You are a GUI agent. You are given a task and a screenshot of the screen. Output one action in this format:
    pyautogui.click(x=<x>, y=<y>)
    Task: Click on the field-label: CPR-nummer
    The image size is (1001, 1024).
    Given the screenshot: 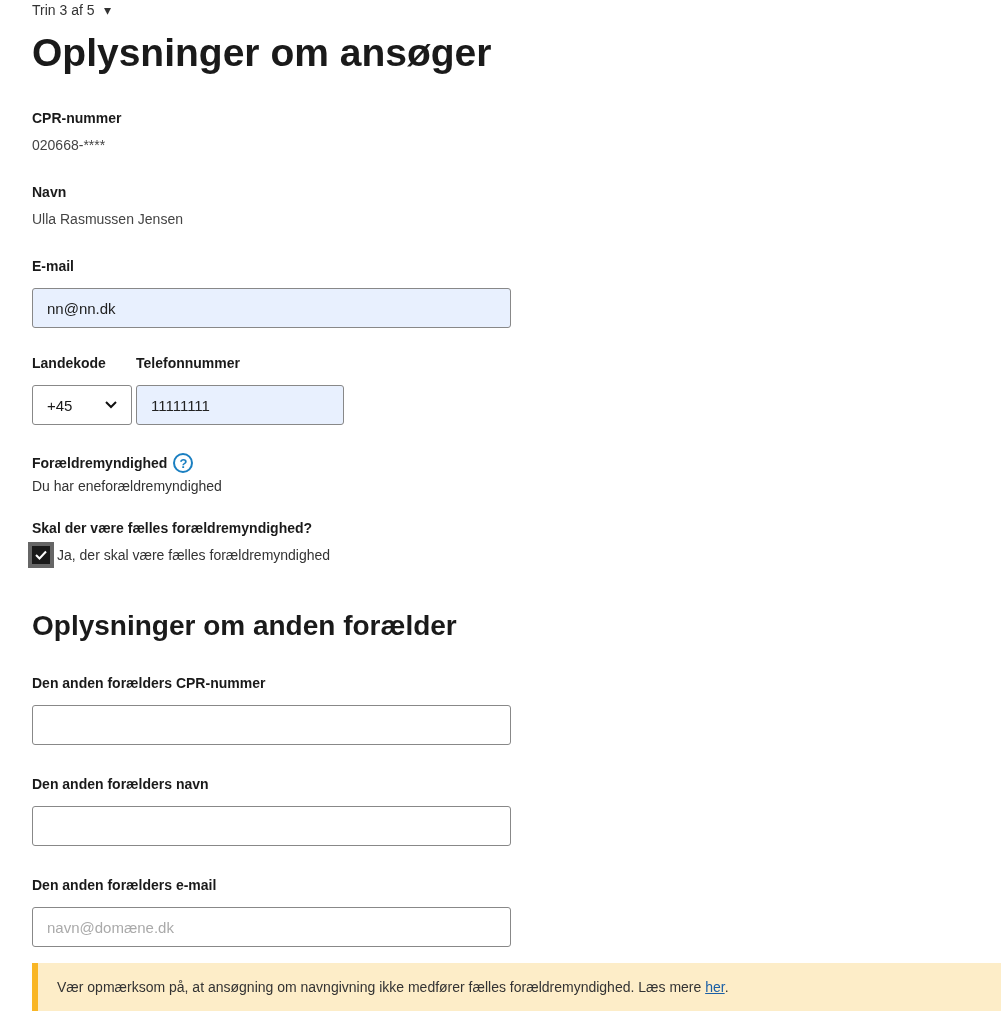 What is the action you would take?
    pyautogui.click(x=77, y=118)
    